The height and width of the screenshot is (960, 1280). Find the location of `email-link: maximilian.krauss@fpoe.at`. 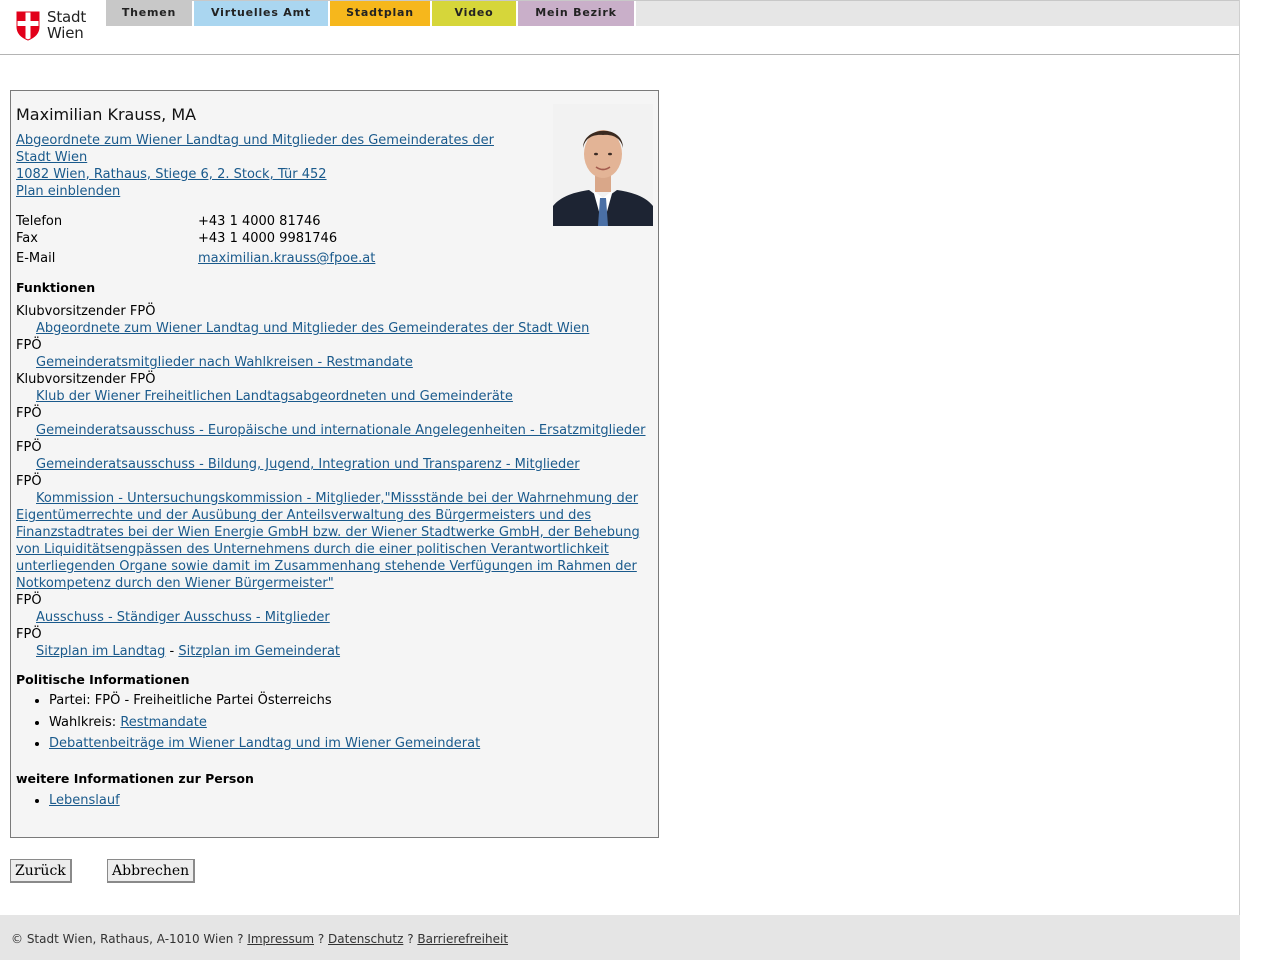

email-link: maximilian.krauss@fpoe.at is located at coordinates (286, 258).